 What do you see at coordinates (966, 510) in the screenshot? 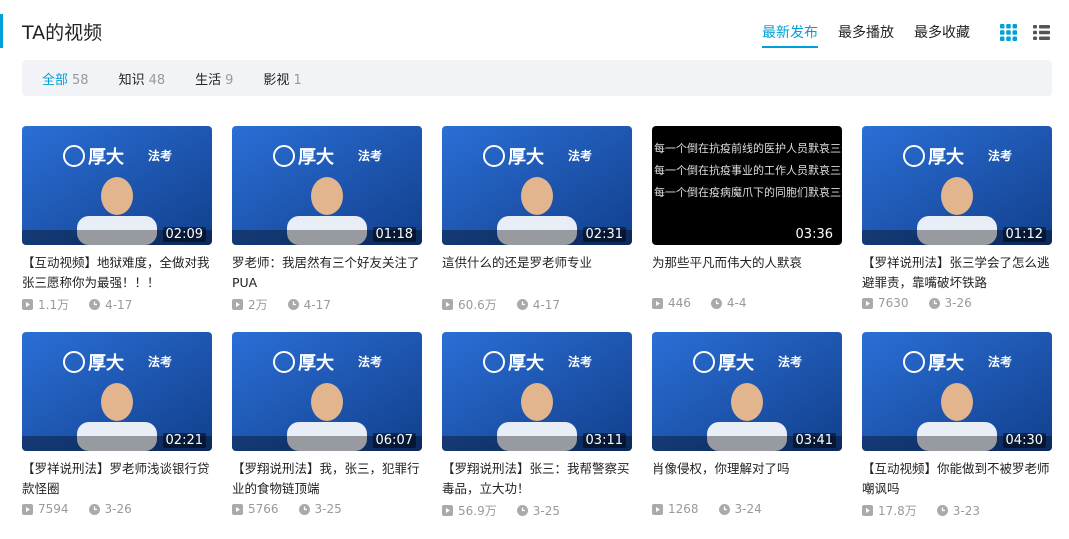
I see `upload-date-value: 3-23` at bounding box center [966, 510].